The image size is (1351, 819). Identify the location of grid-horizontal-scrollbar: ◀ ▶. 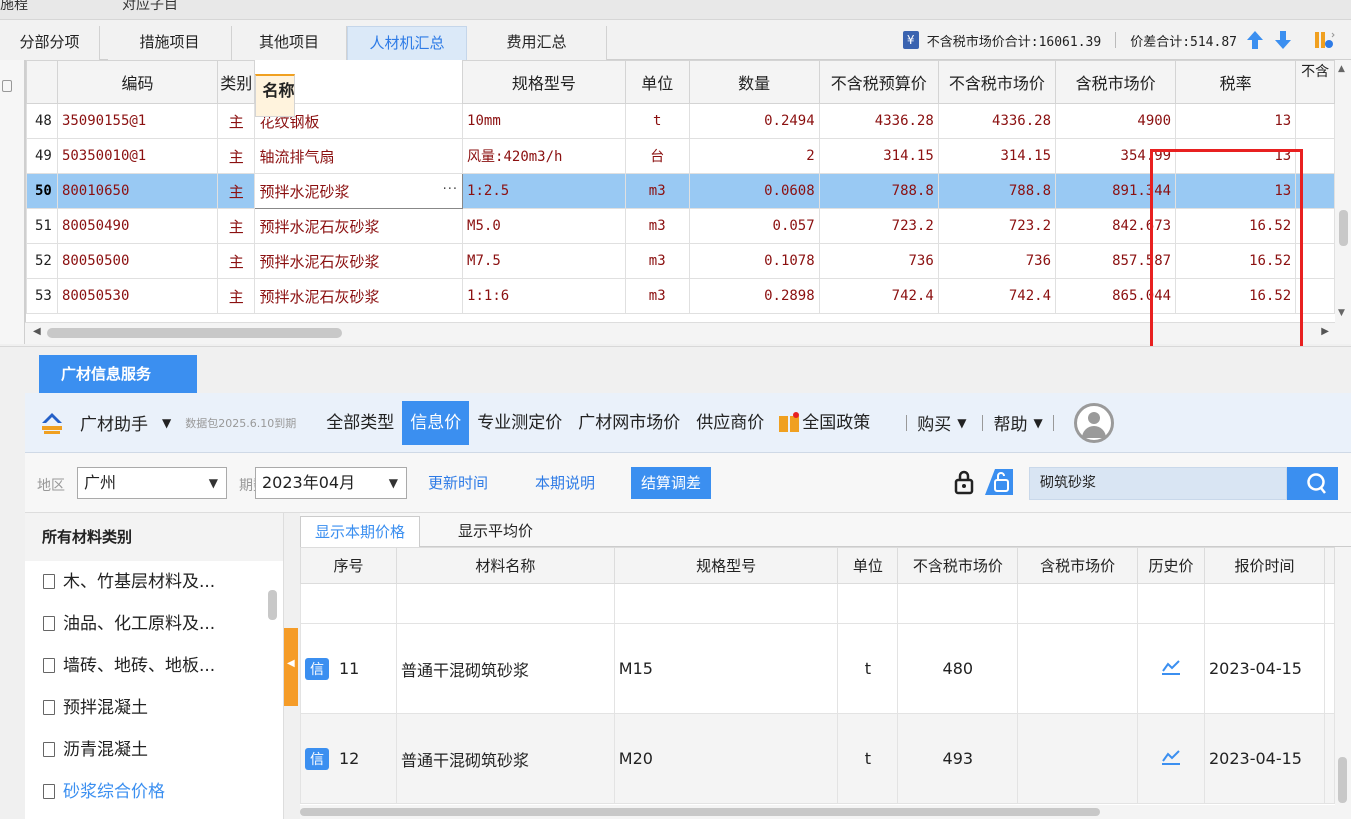
(680, 333).